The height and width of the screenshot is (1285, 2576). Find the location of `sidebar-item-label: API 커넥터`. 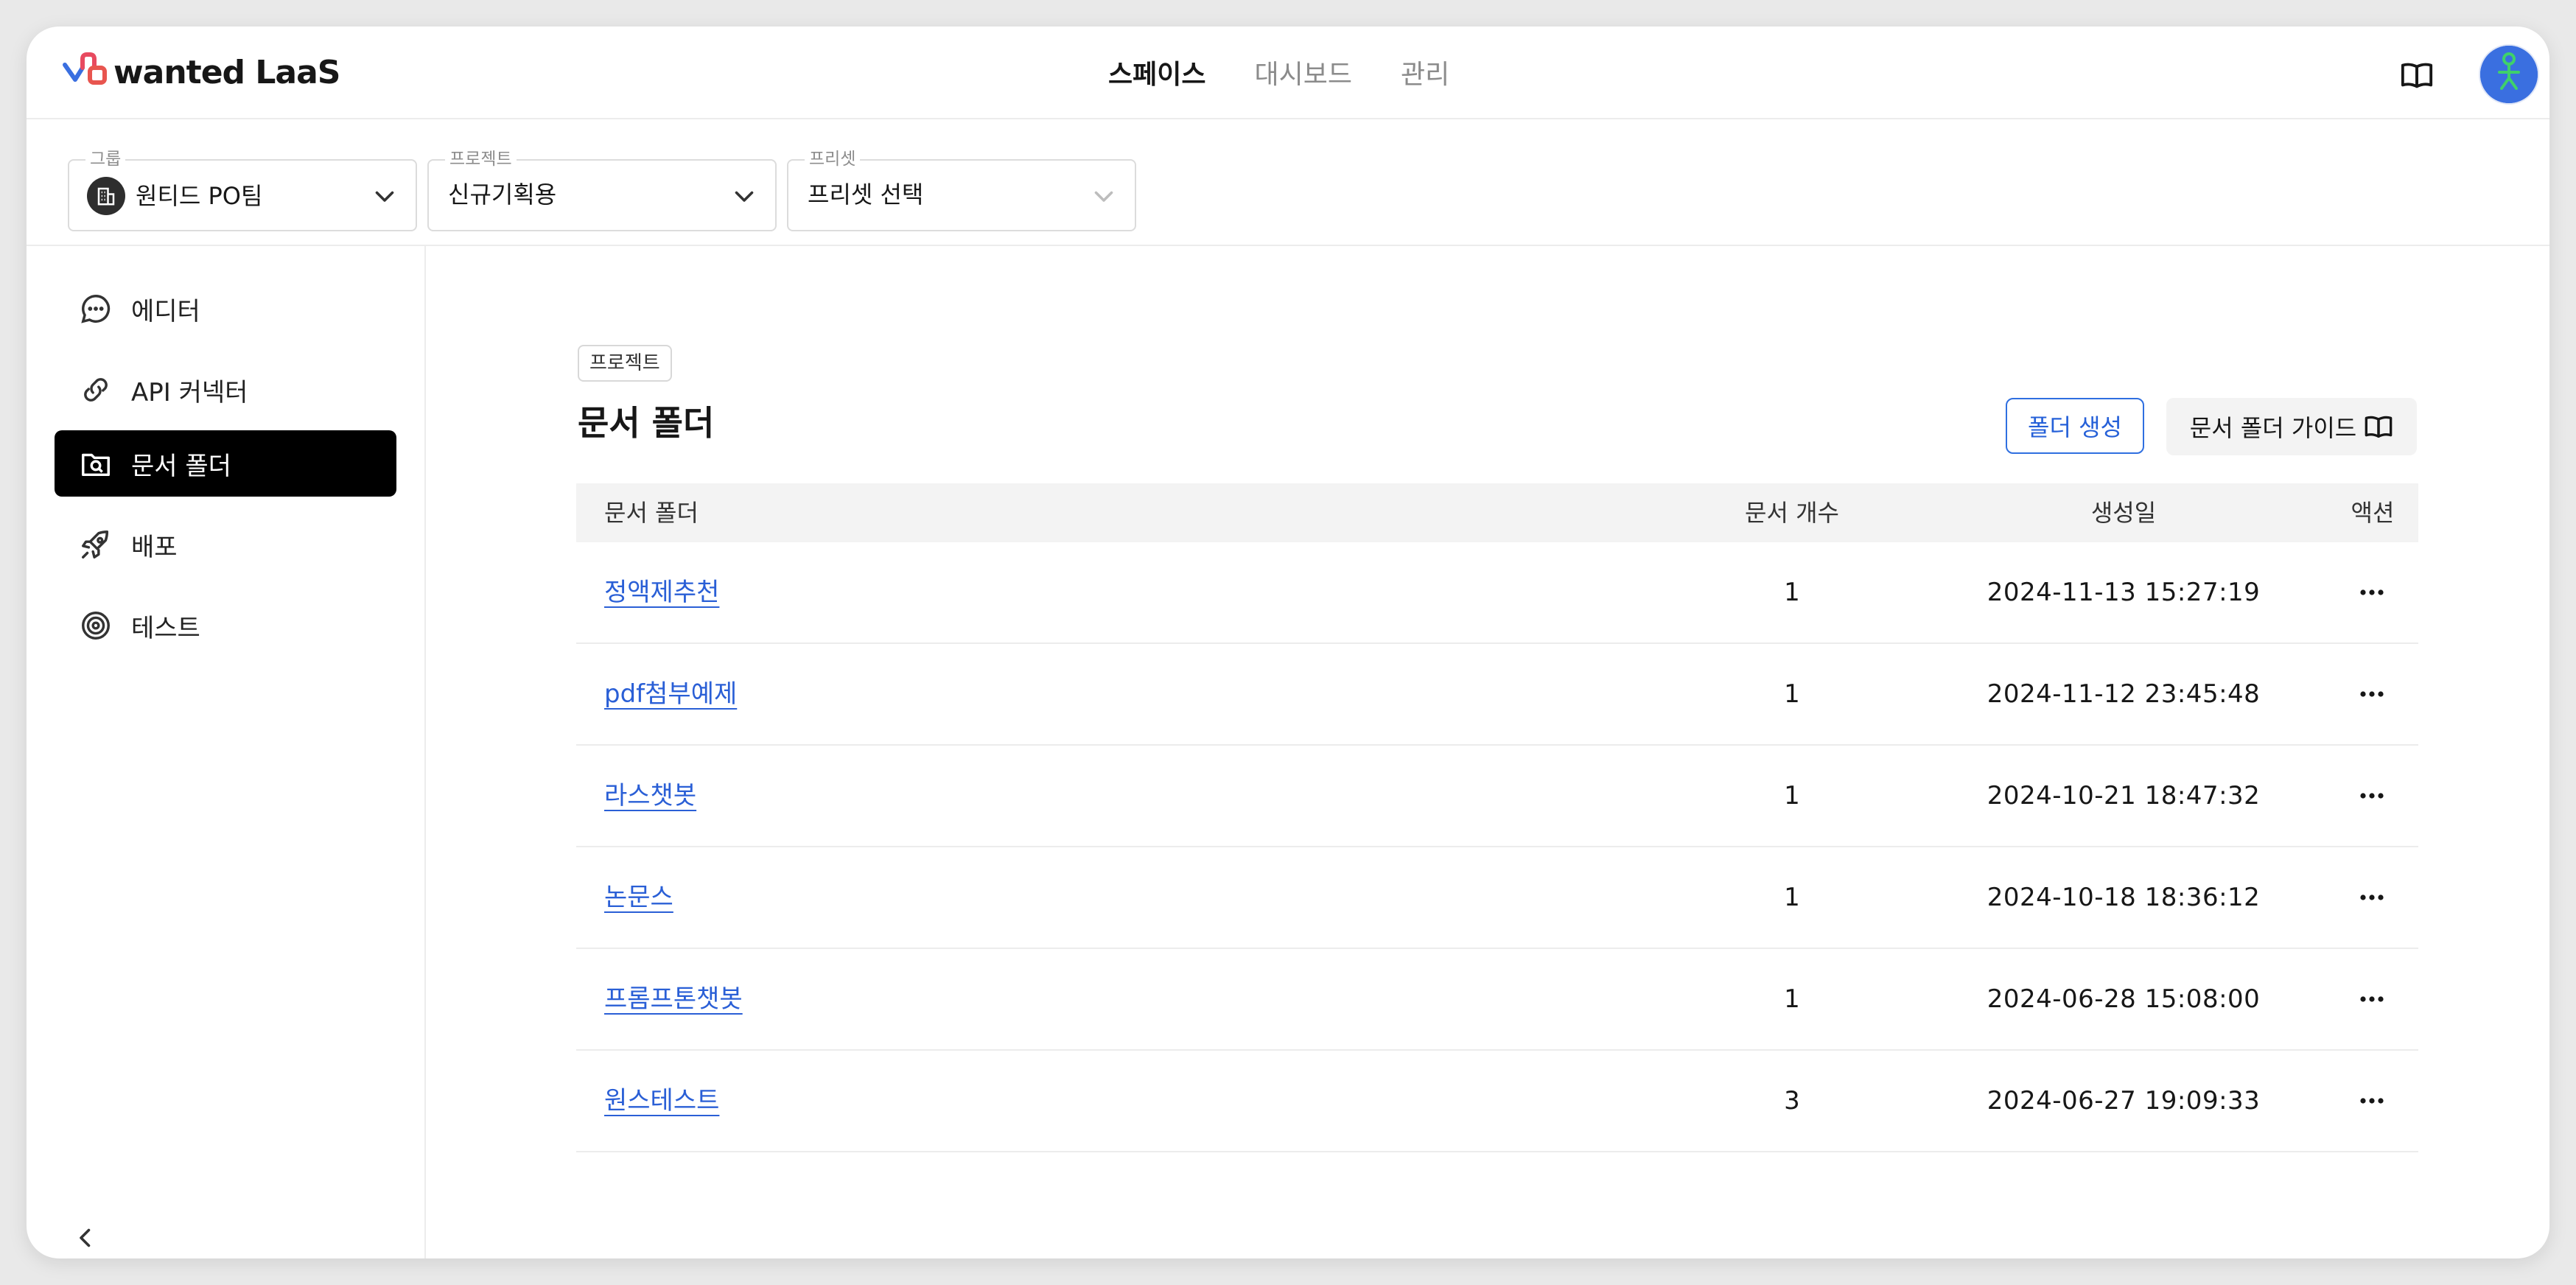

sidebar-item-label: API 커넥터 is located at coordinates (189, 392).